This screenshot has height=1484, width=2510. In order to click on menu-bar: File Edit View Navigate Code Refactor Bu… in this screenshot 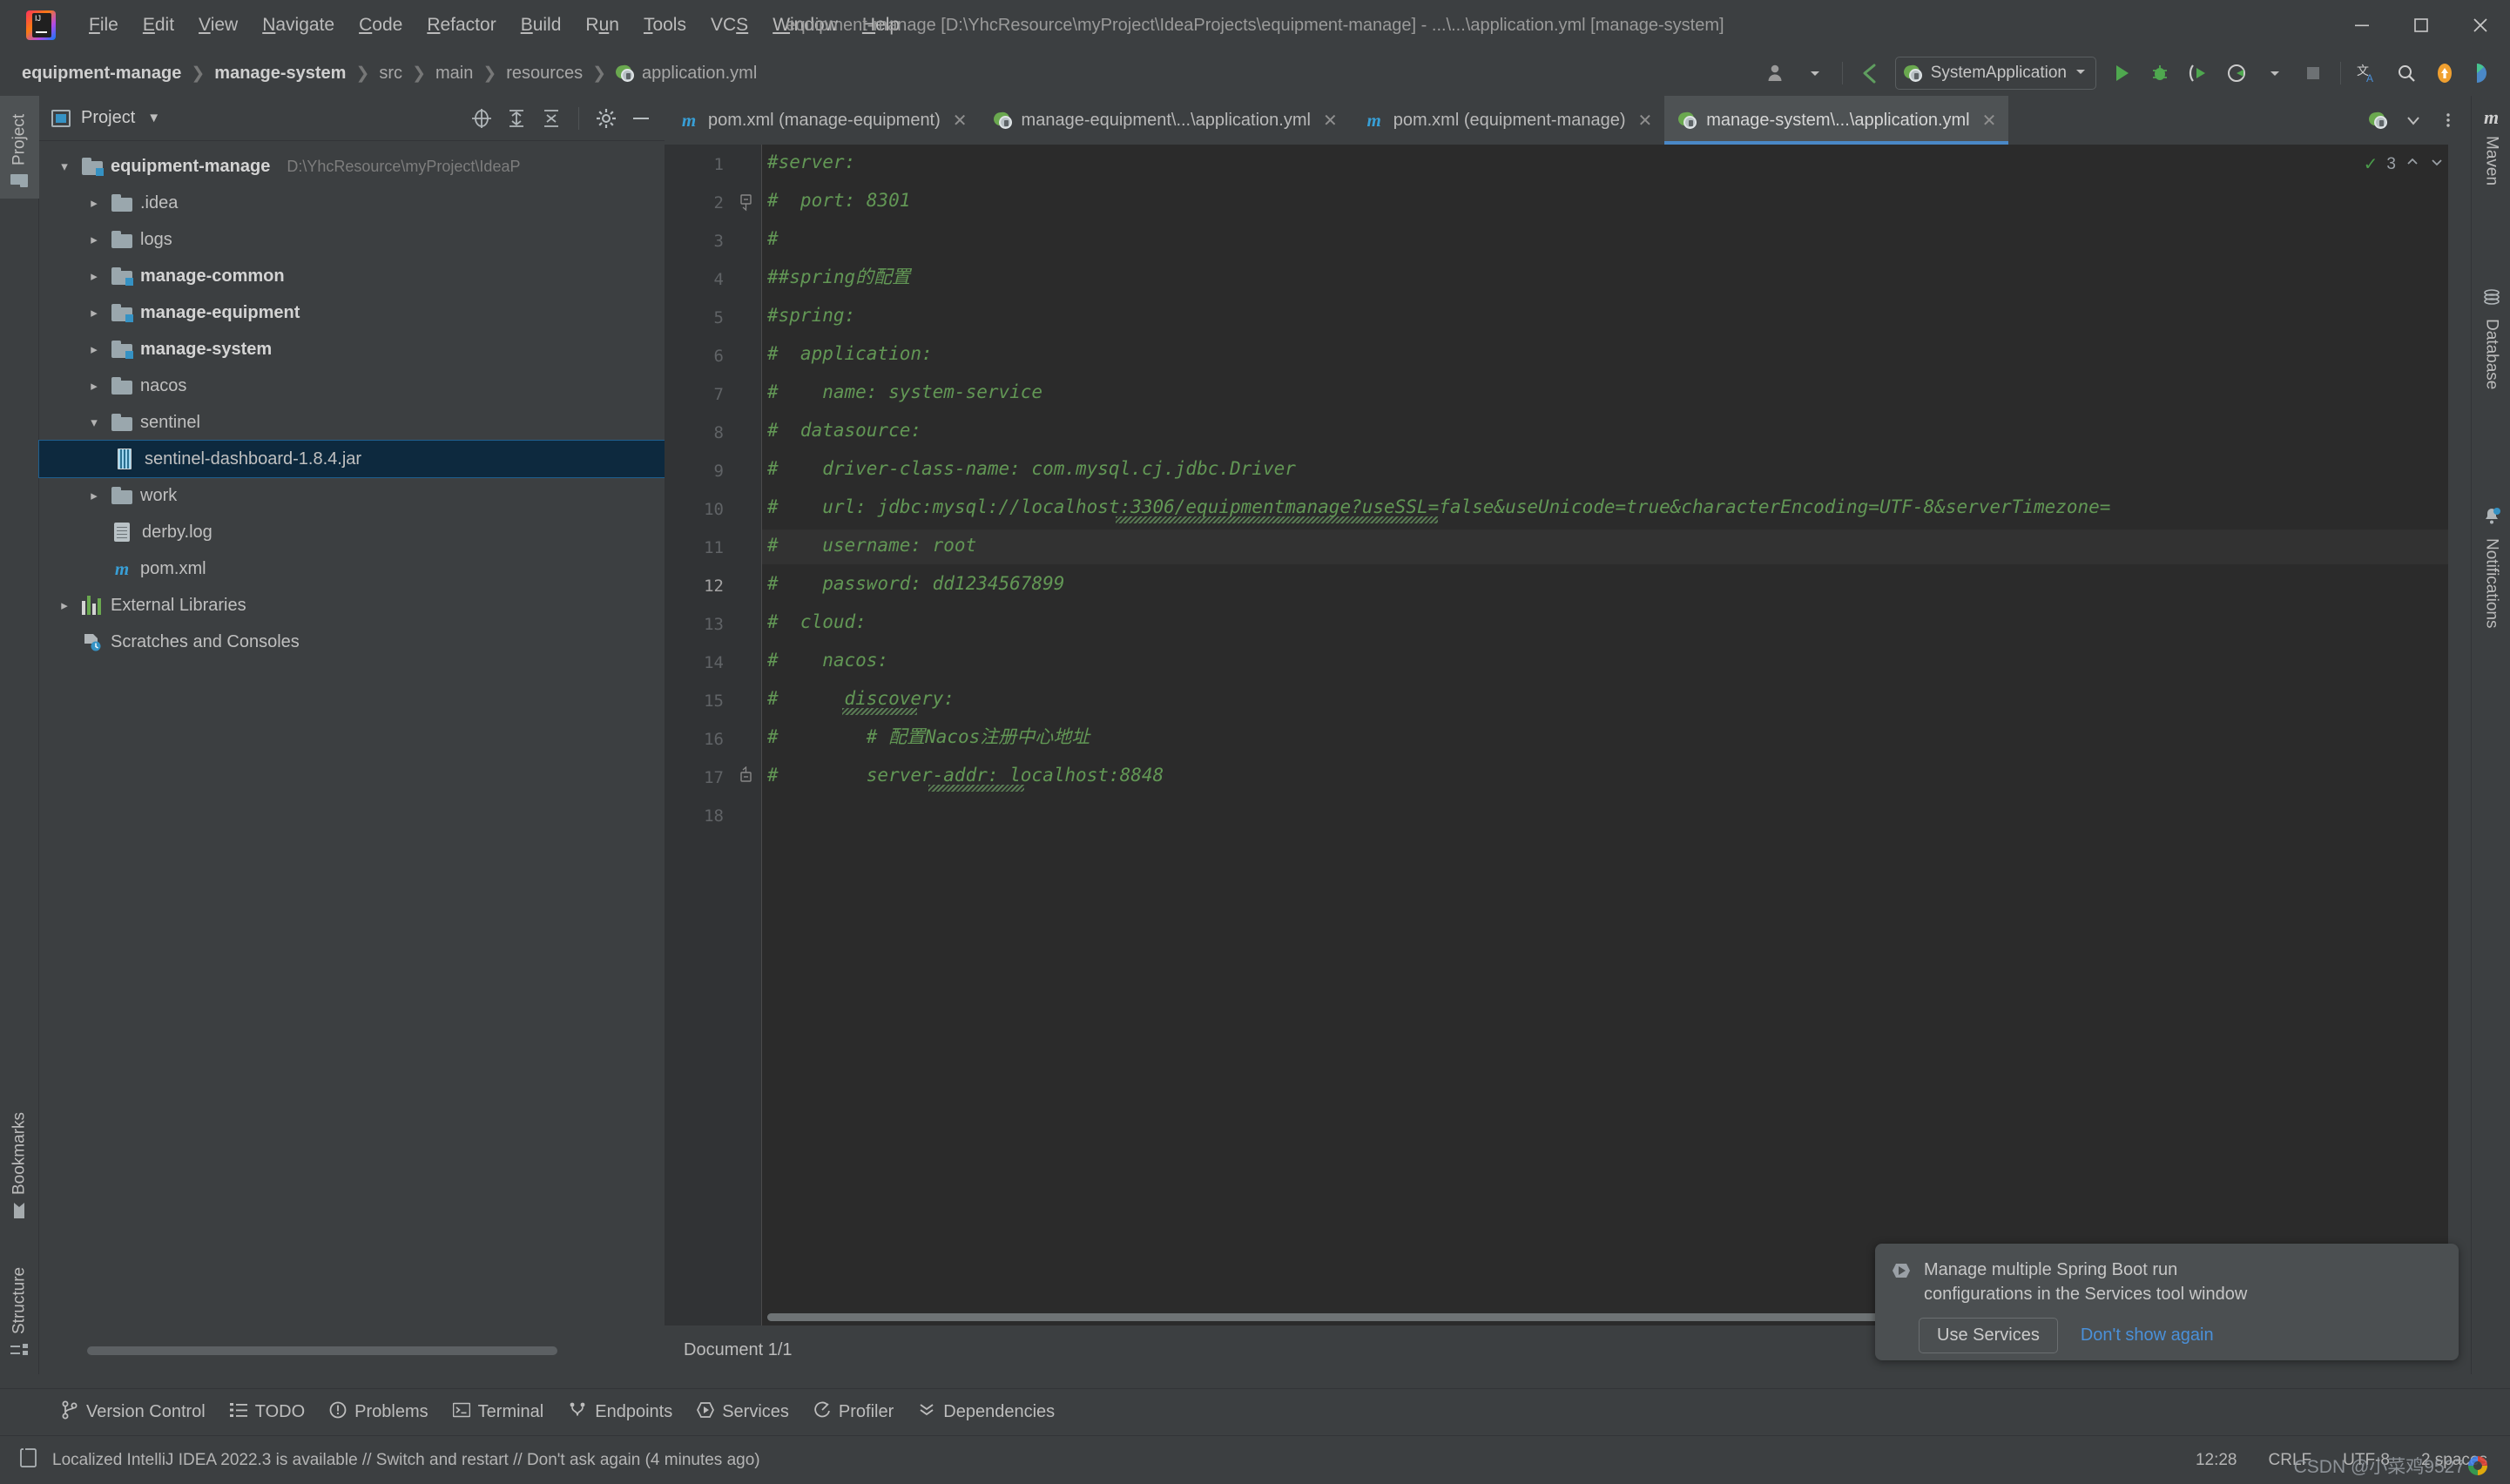, I will do `click(494, 26)`.